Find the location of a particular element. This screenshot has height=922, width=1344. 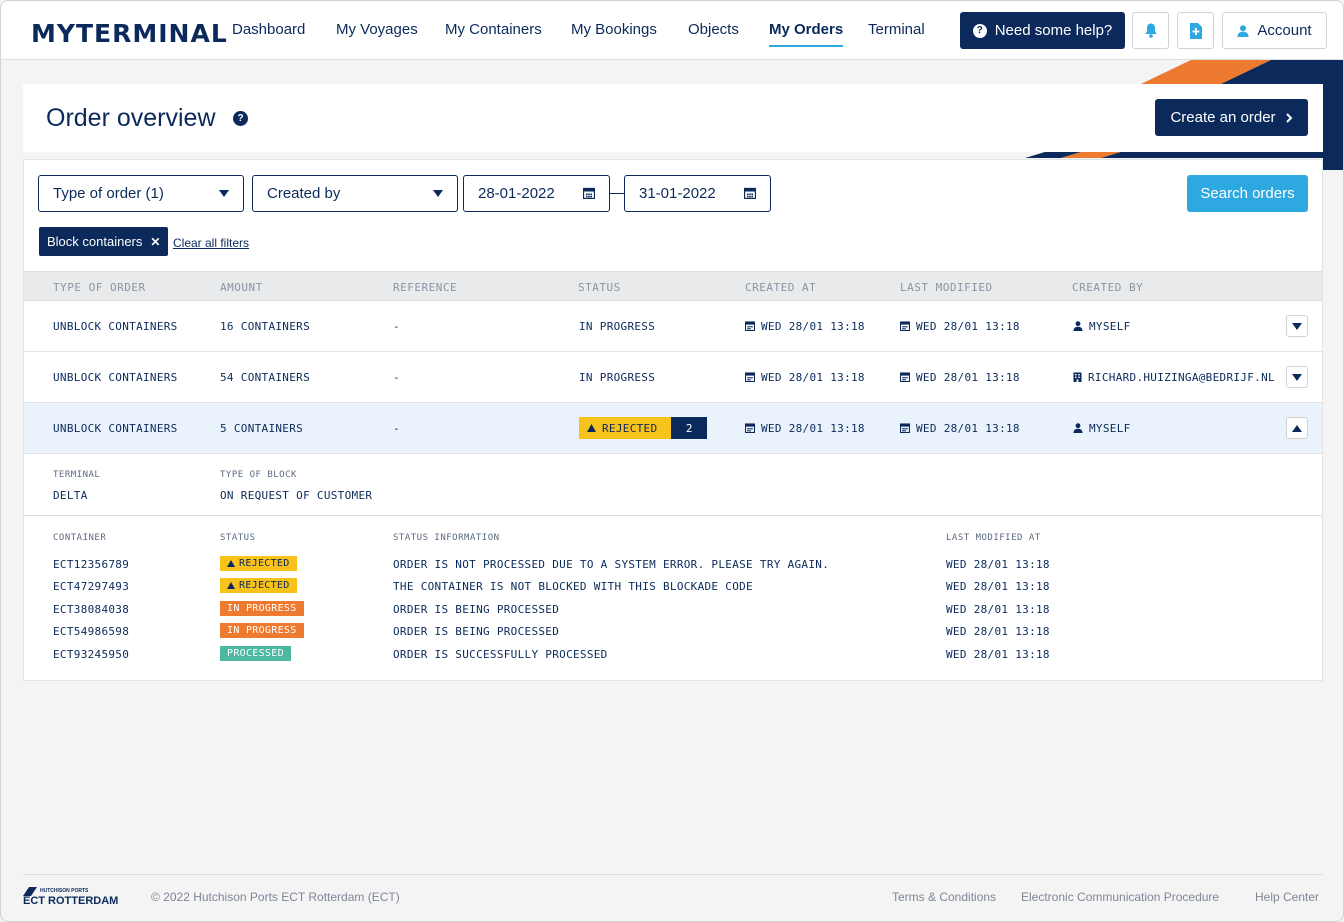

footer-logo-big: ECT ROTTERDAM is located at coordinates (71, 901).